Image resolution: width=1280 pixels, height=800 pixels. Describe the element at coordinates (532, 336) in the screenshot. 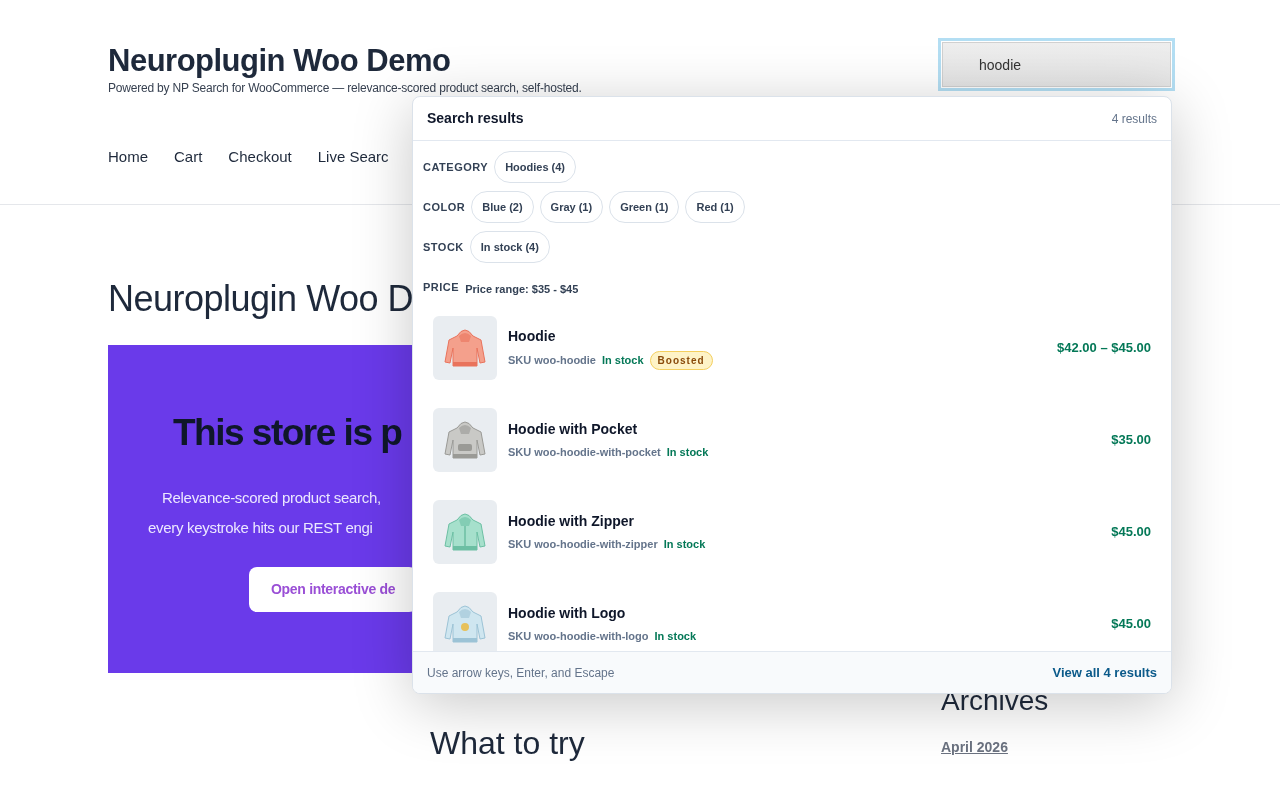

I see `product-name: Hoodie` at that location.